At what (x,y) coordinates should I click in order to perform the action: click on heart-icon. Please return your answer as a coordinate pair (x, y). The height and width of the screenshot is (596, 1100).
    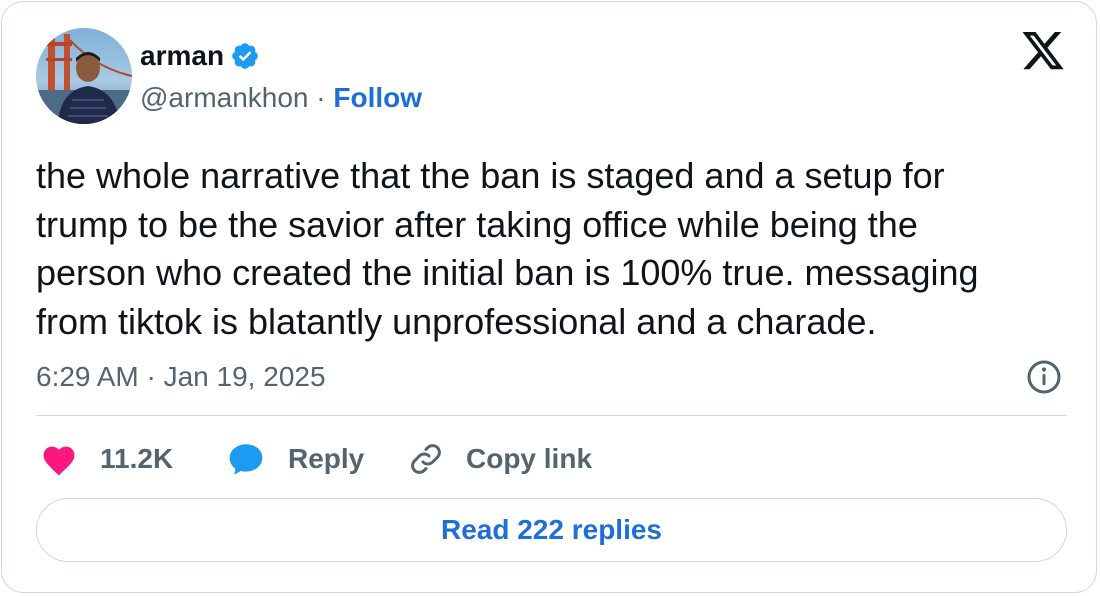
    Looking at the image, I should click on (59, 461).